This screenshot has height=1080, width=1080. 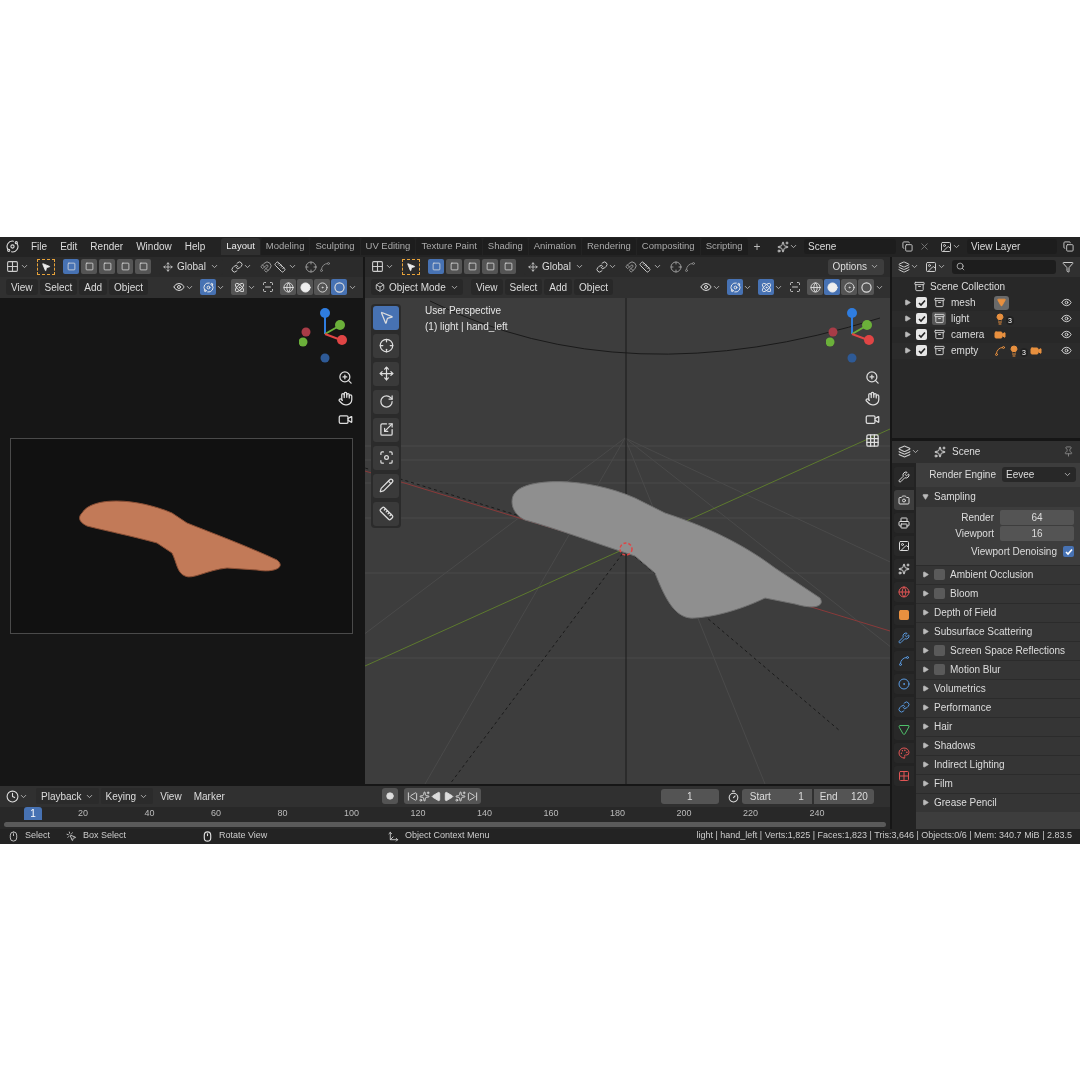 What do you see at coordinates (970, 350) in the screenshot?
I see `tree-item-label: empty` at bounding box center [970, 350].